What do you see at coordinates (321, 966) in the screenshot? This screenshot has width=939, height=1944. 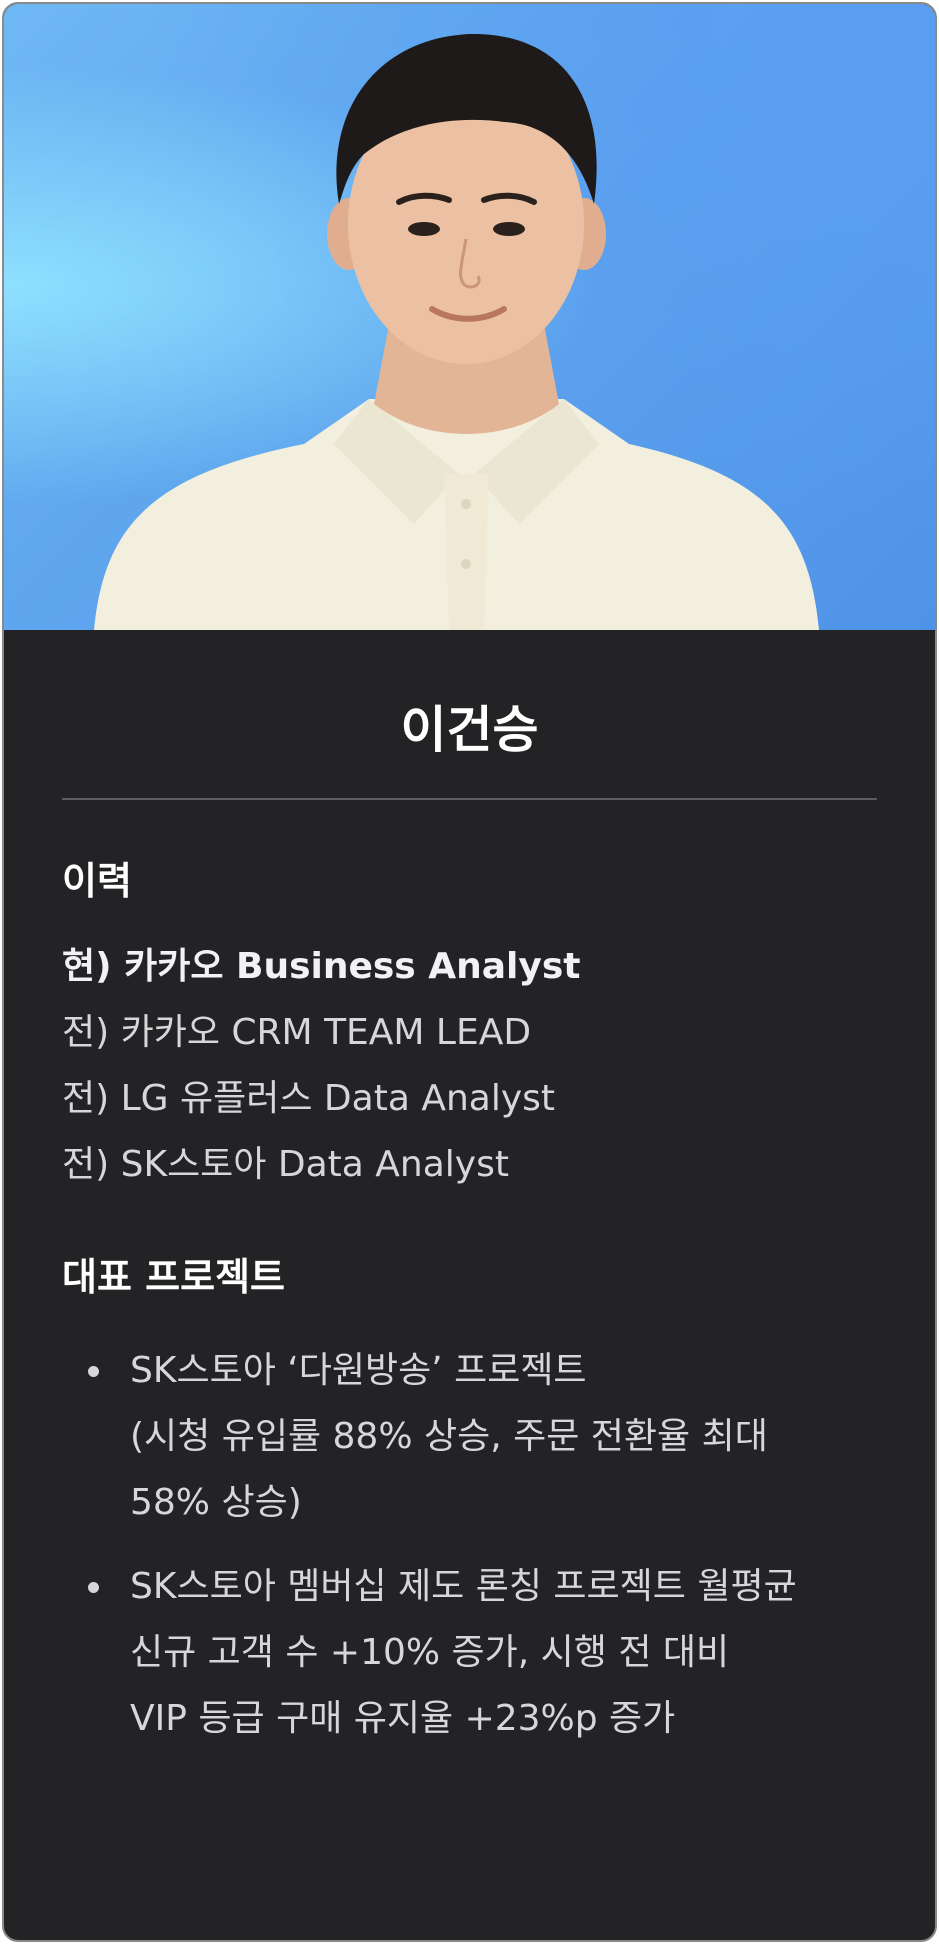 I see `history-item-current: 현) 카카오 Business Analyst` at bounding box center [321, 966].